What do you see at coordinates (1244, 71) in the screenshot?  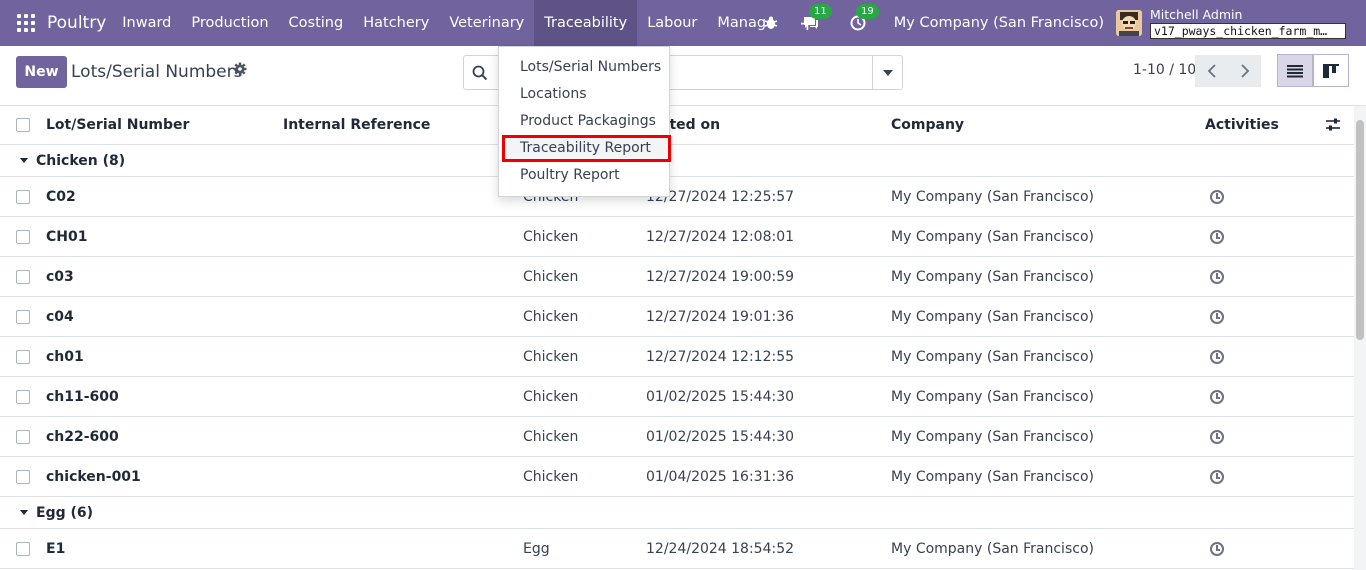 I see `pager-next-button` at bounding box center [1244, 71].